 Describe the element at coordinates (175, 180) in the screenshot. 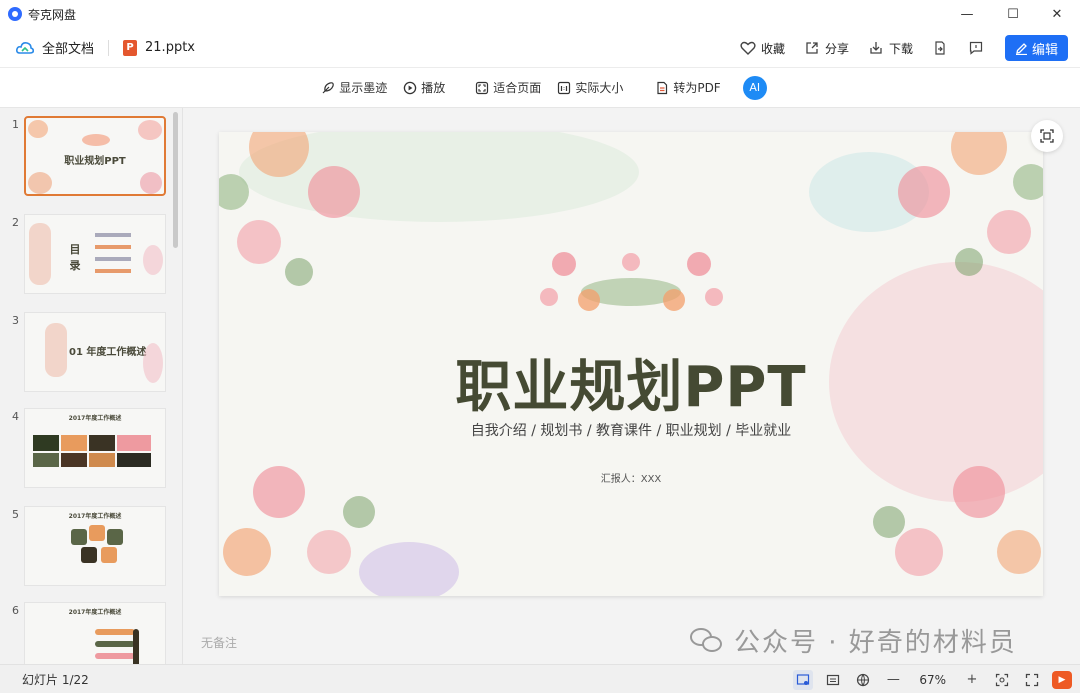

I see `thumbnail-scrollbar` at that location.